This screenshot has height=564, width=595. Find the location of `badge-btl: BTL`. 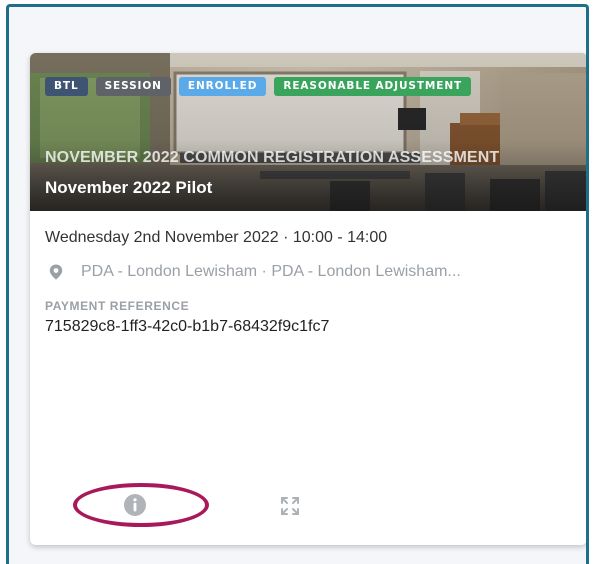

badge-btl: BTL is located at coordinates (66, 86).